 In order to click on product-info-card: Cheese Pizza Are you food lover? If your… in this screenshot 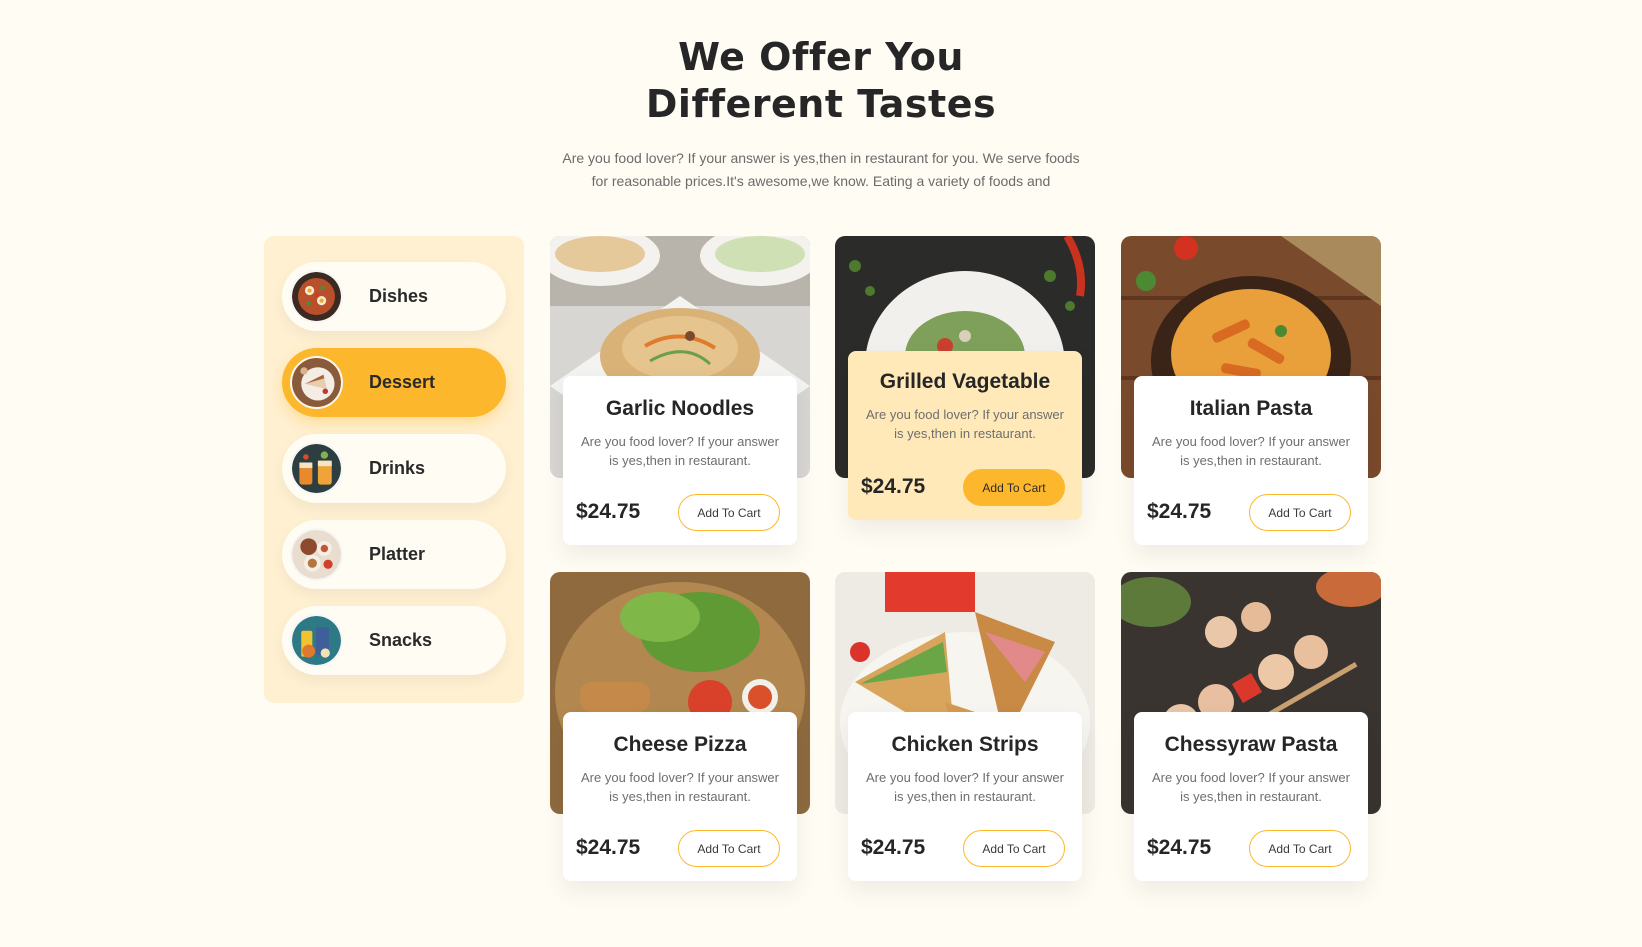, I will do `click(680, 796)`.